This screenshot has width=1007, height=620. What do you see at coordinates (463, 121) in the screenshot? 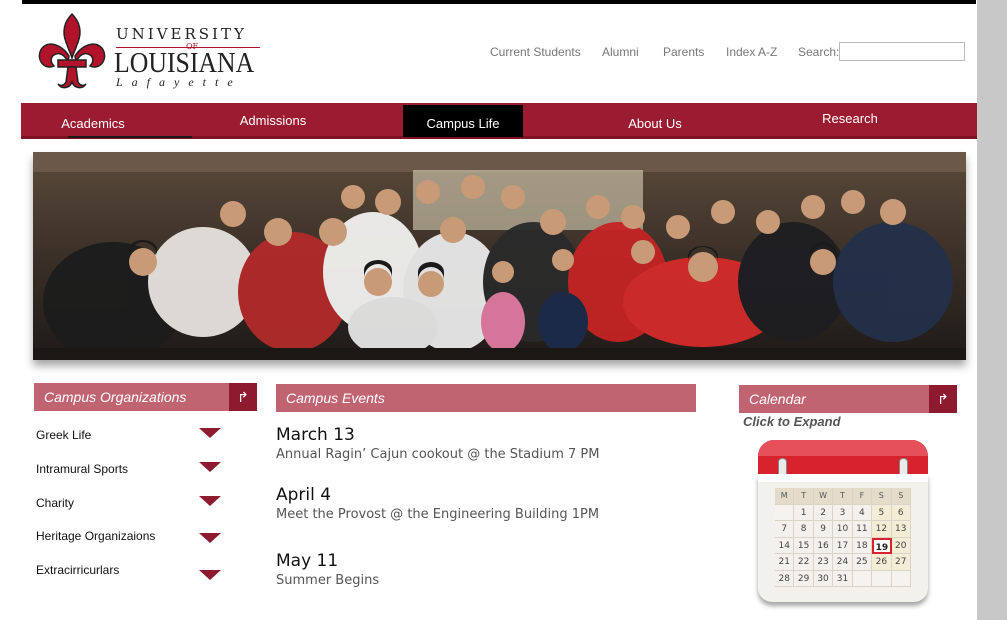
I see `nav-campus-life: Campus Life` at bounding box center [463, 121].